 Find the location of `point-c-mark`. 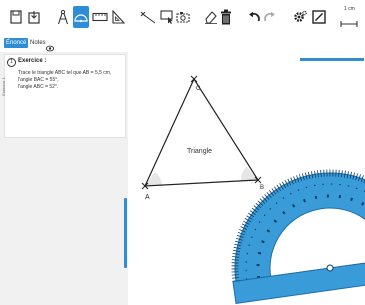

point-c-mark is located at coordinates (194, 79).